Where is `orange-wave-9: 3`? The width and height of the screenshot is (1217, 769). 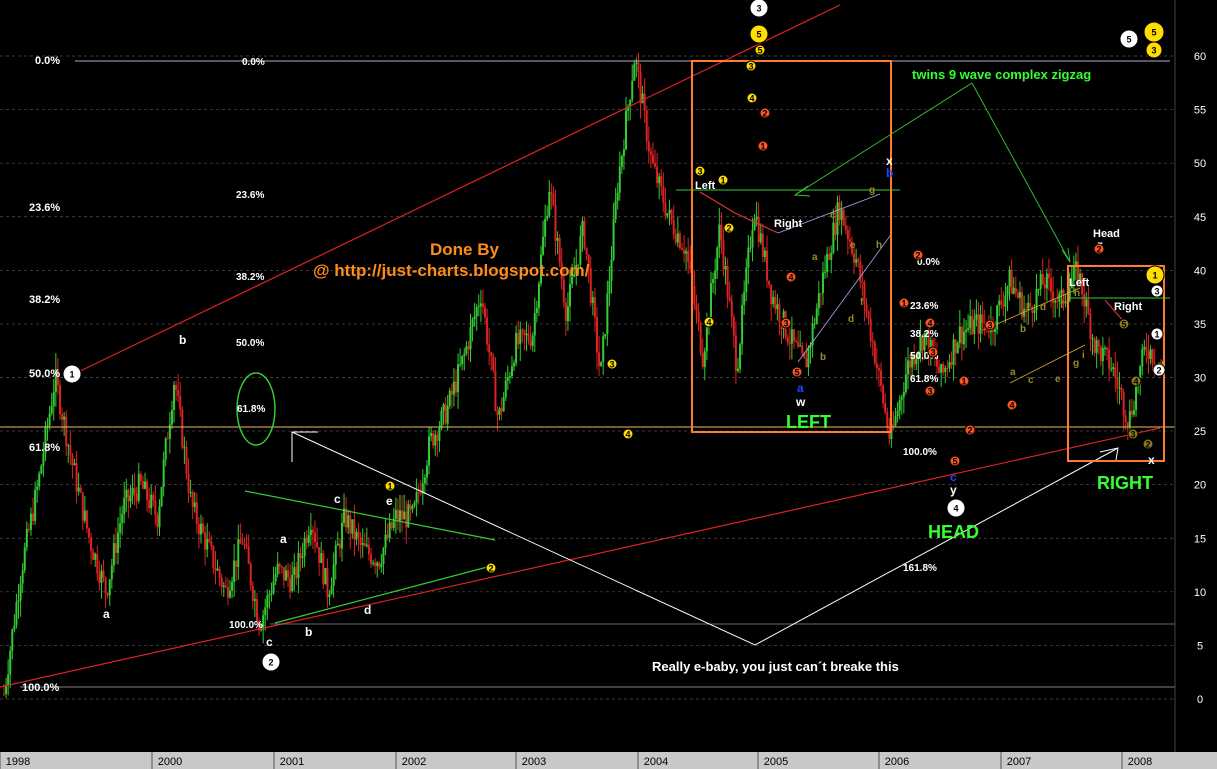 orange-wave-9: 3 is located at coordinates (930, 391).